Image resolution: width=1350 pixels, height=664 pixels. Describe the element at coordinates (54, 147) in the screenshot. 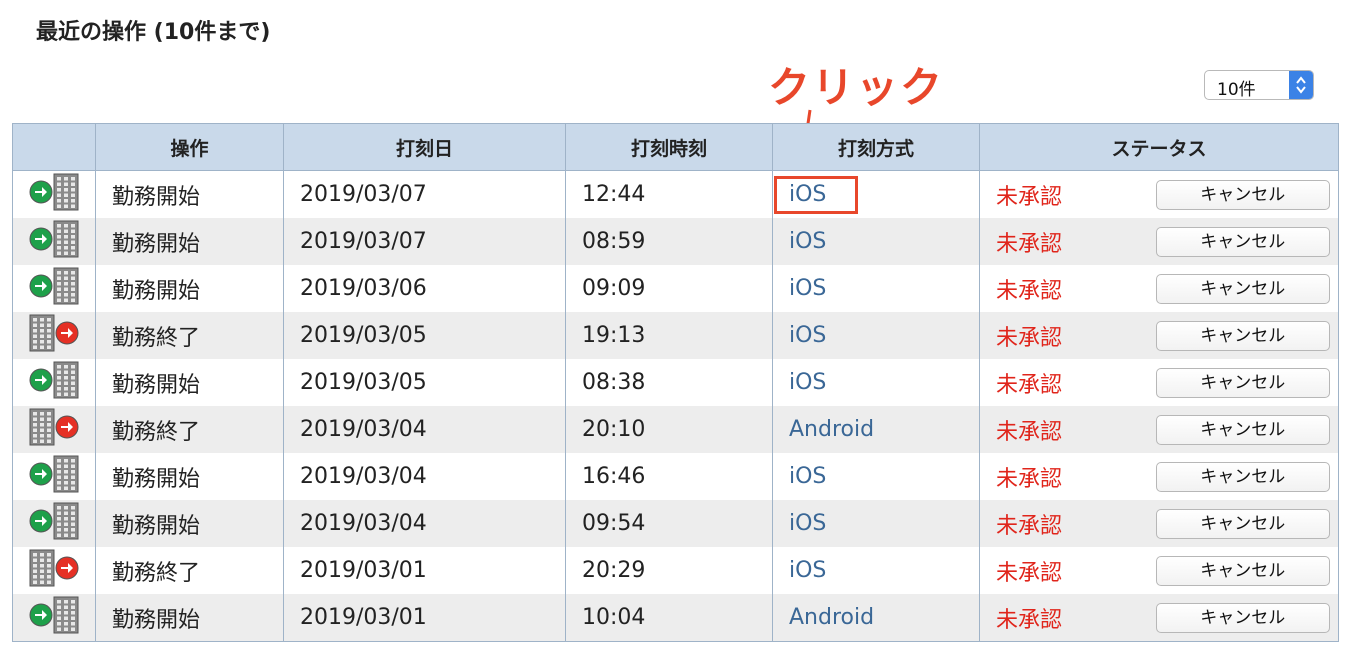

I see `header-icon` at that location.